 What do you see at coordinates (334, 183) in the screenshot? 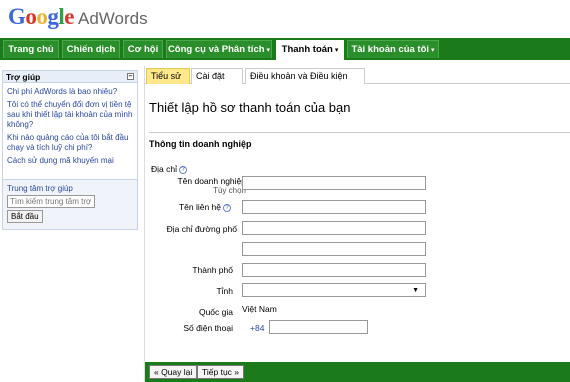
I see `business-name-input` at bounding box center [334, 183].